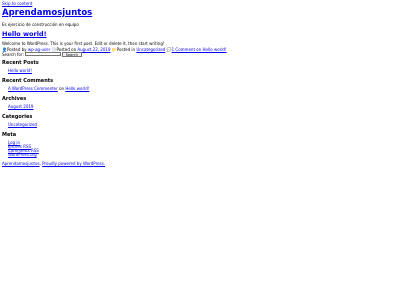 The height and width of the screenshot is (300, 400). Describe the element at coordinates (199, 49) in the screenshot. I see `comment-link: 1 Comment on Hello world!` at that location.